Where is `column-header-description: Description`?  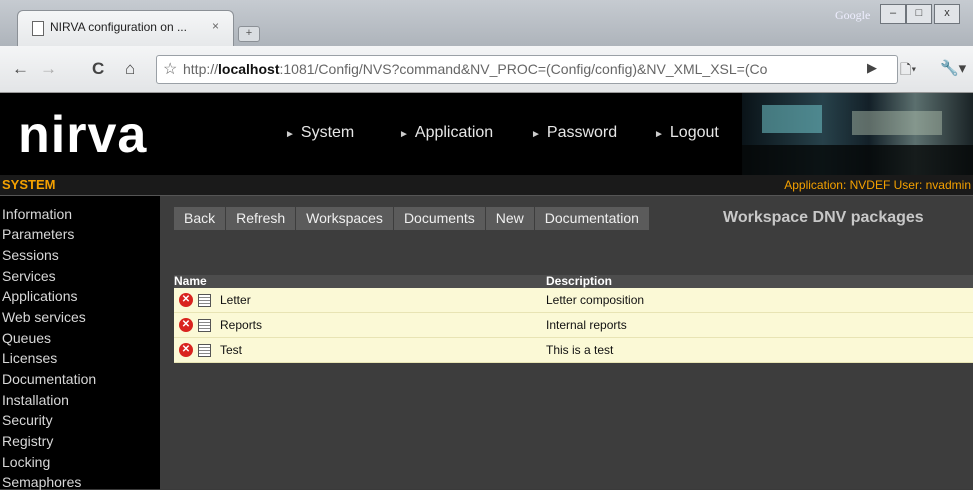
column-header-description: Description is located at coordinates (579, 281).